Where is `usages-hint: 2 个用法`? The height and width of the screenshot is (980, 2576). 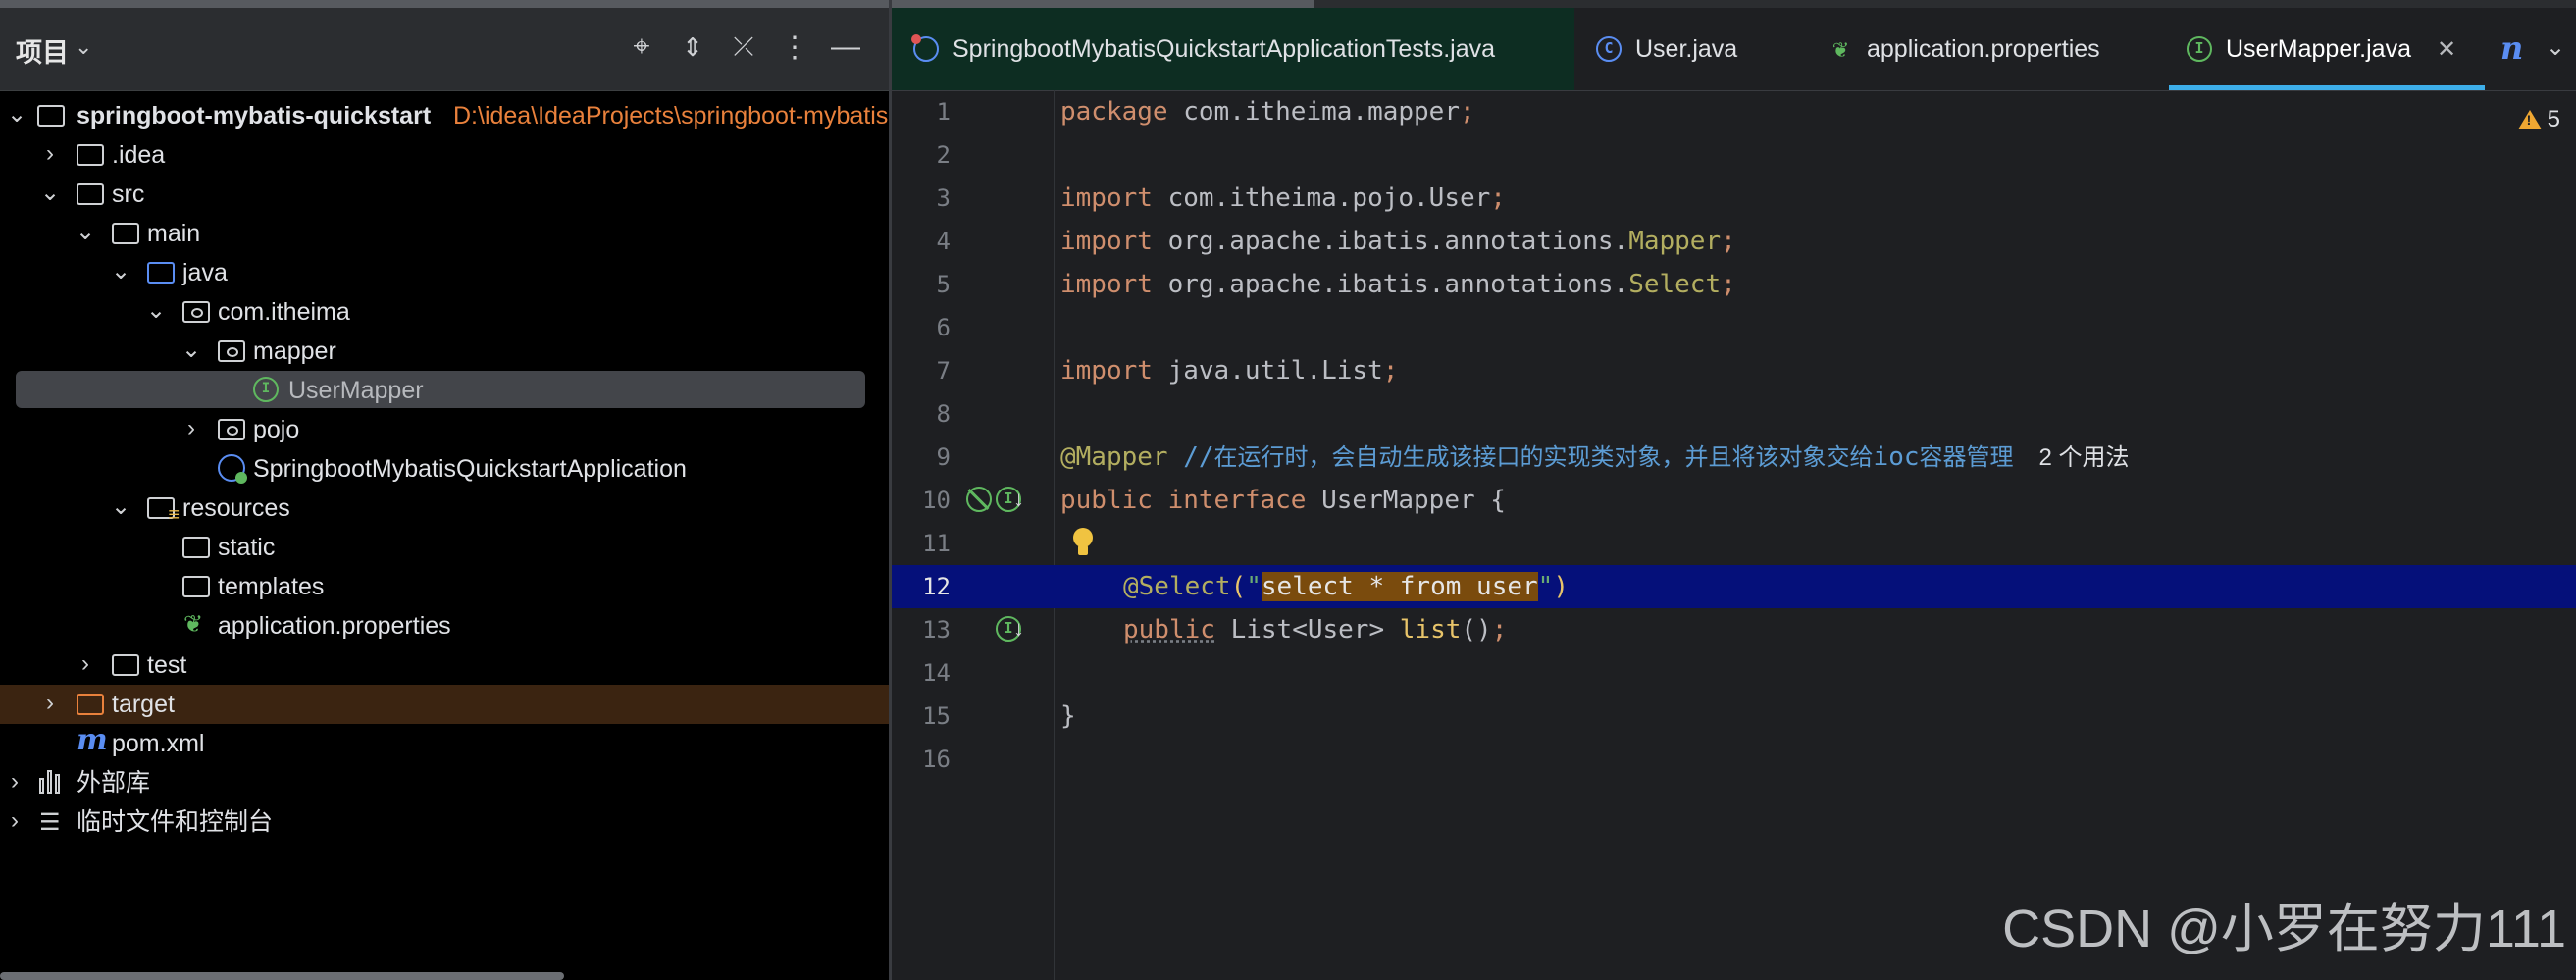 usages-hint: 2 个用法 is located at coordinates (2084, 457).